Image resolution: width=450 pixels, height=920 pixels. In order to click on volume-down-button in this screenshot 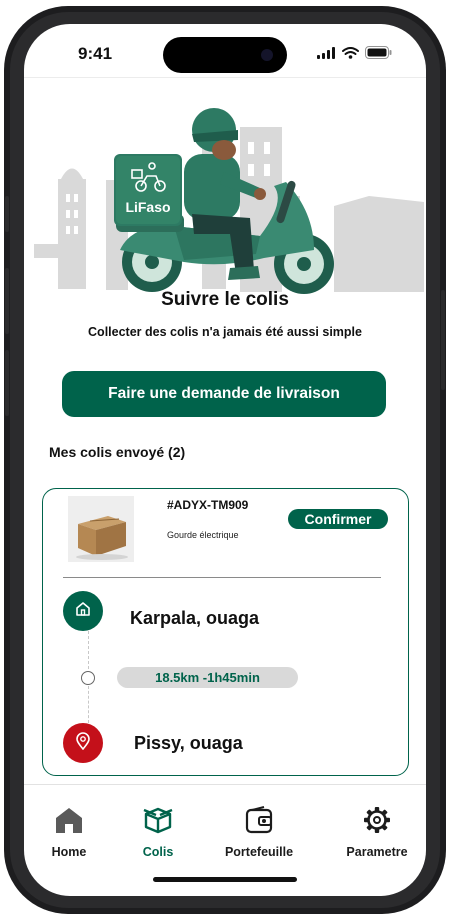, I will do `click(7, 383)`.